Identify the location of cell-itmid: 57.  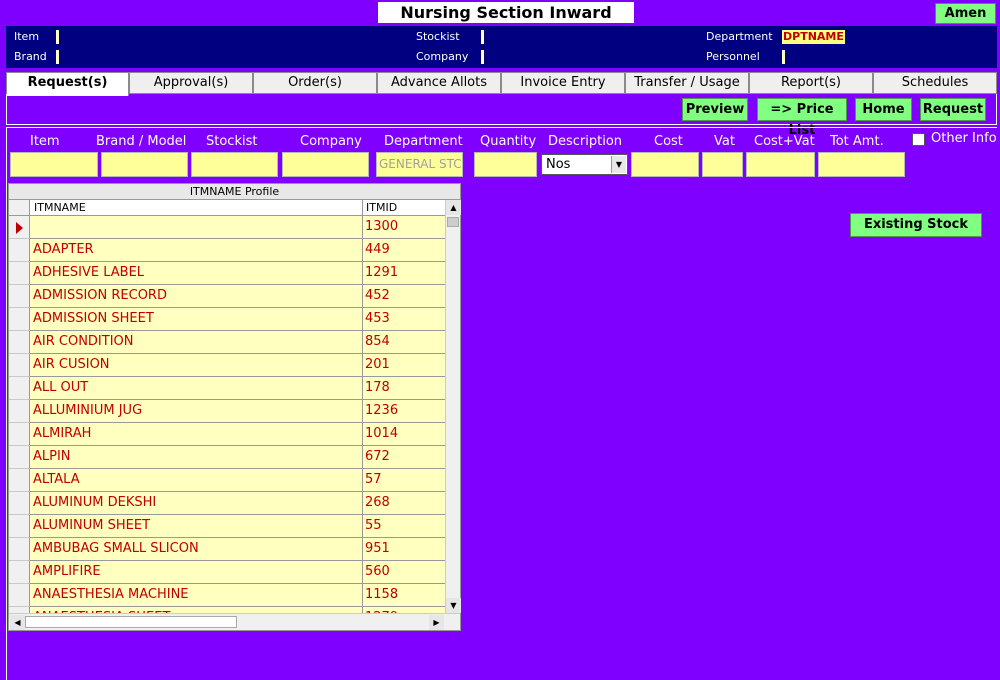
(404, 480).